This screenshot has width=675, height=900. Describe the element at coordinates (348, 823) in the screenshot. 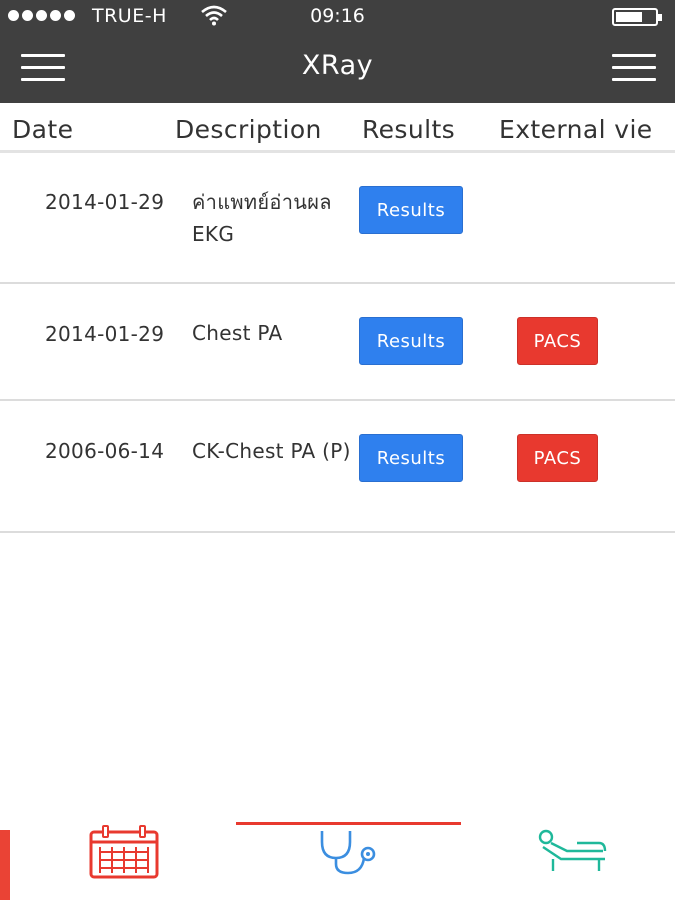

I see `selected-tab-indicator` at that location.